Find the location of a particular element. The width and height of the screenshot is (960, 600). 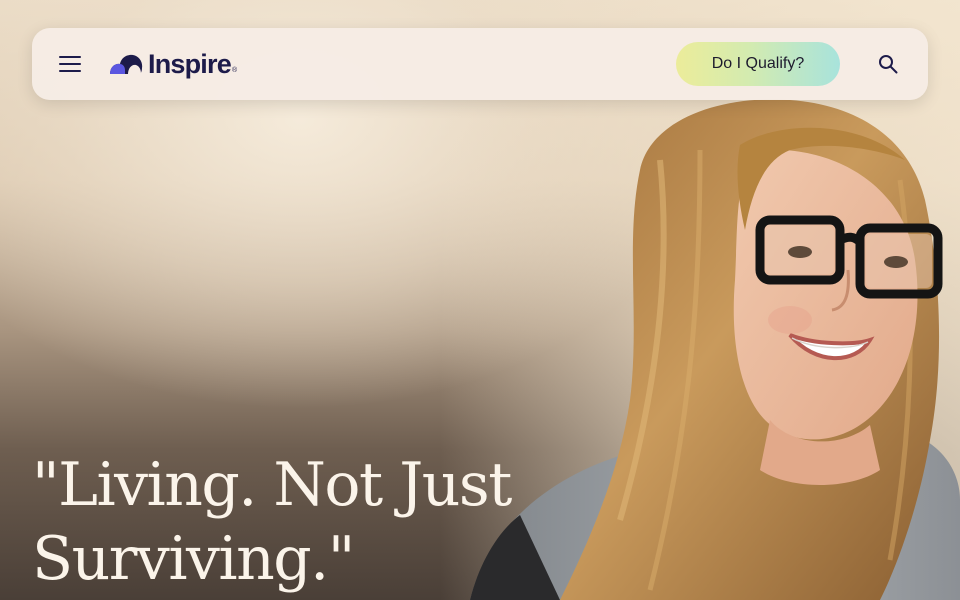

search-icon is located at coordinates (888, 64).